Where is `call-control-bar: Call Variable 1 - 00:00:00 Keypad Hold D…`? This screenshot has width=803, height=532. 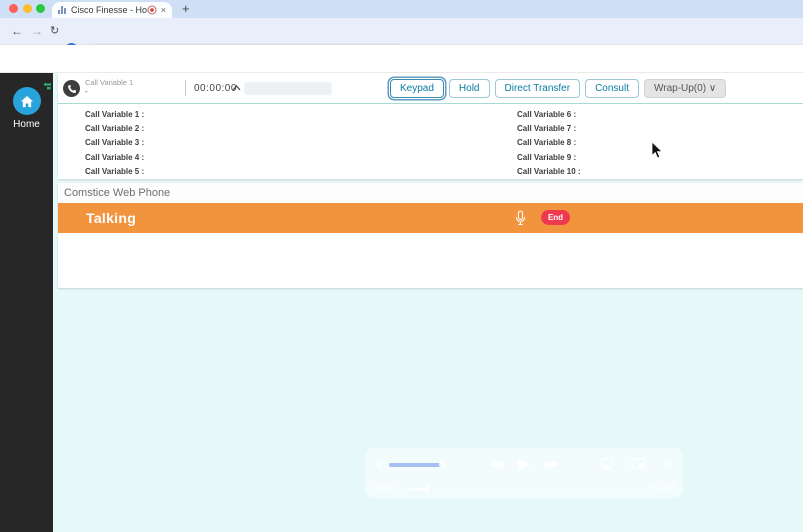
call-control-bar: Call Variable 1 - 00:00:00 Keypad Hold D… is located at coordinates (430, 88).